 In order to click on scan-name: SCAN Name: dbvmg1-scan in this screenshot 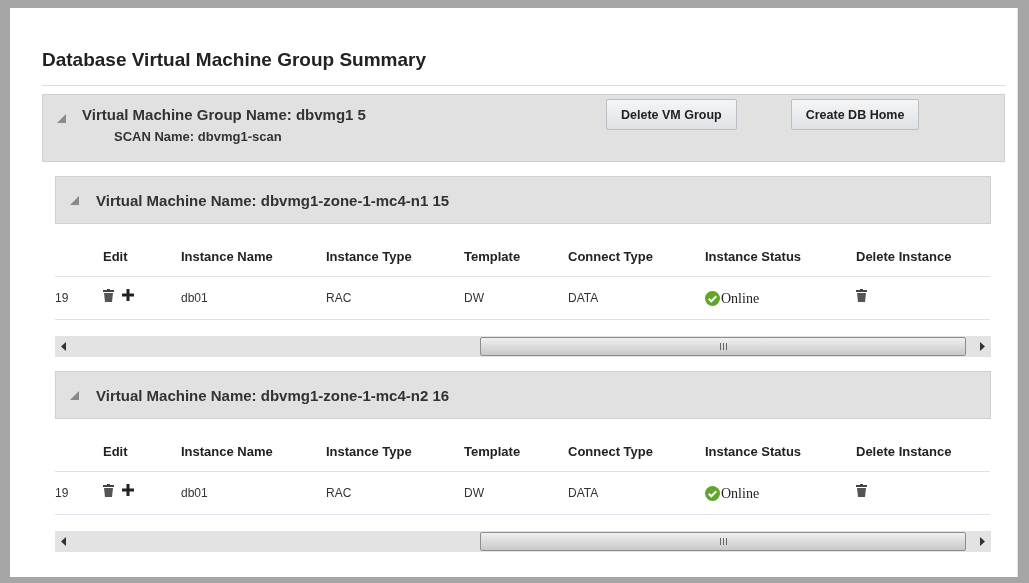, I will do `click(198, 136)`.